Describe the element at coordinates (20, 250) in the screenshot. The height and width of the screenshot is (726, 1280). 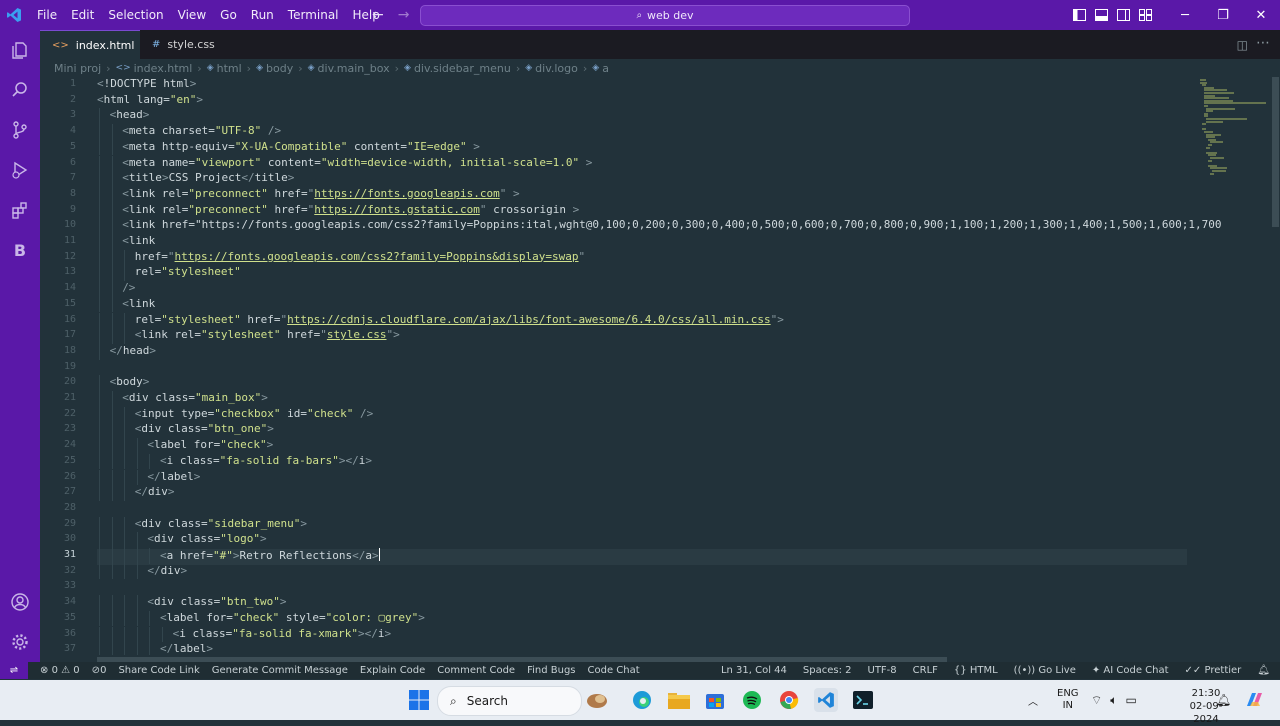
I see `bootstrap-icon: B` at that location.